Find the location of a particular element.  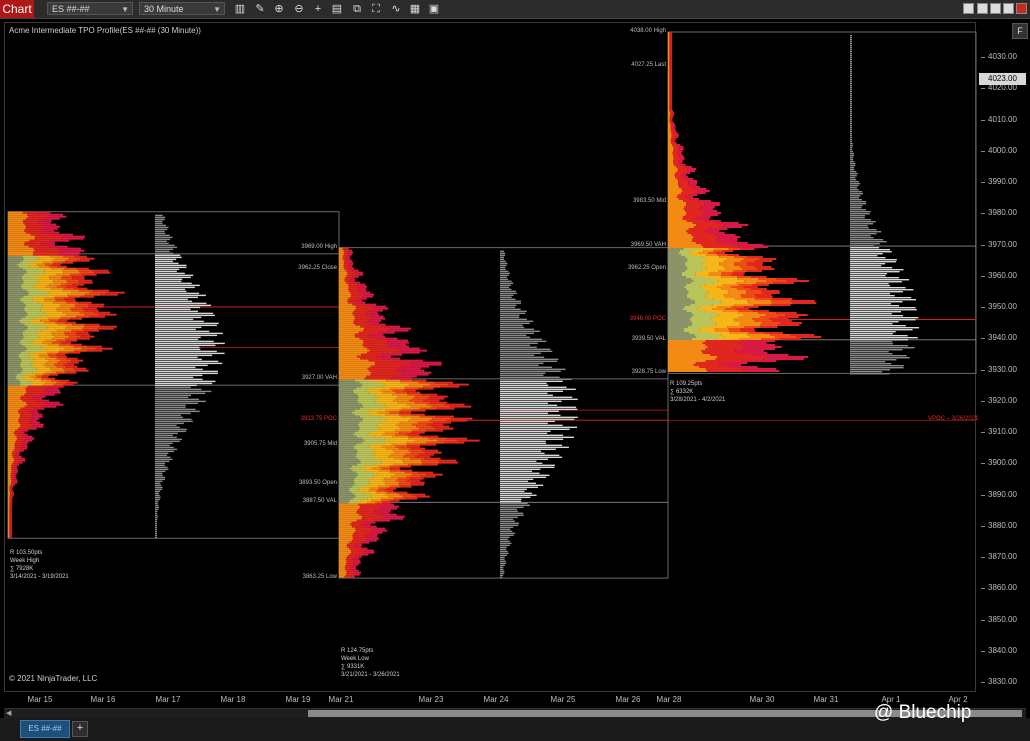

interval-selector: 30 Minute ▼ is located at coordinates (182, 8).